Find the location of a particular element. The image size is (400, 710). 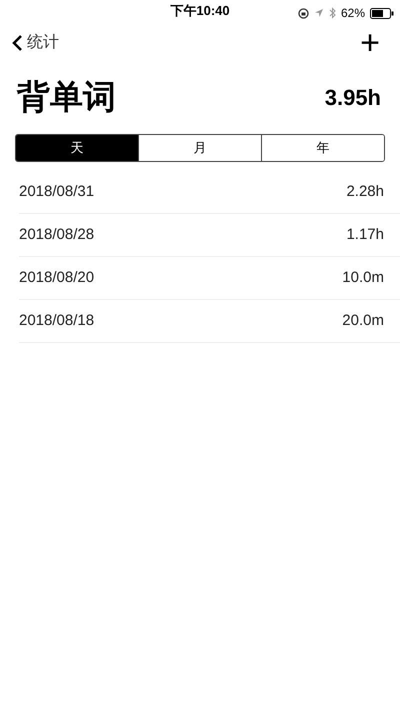

location-icon is located at coordinates (319, 13).